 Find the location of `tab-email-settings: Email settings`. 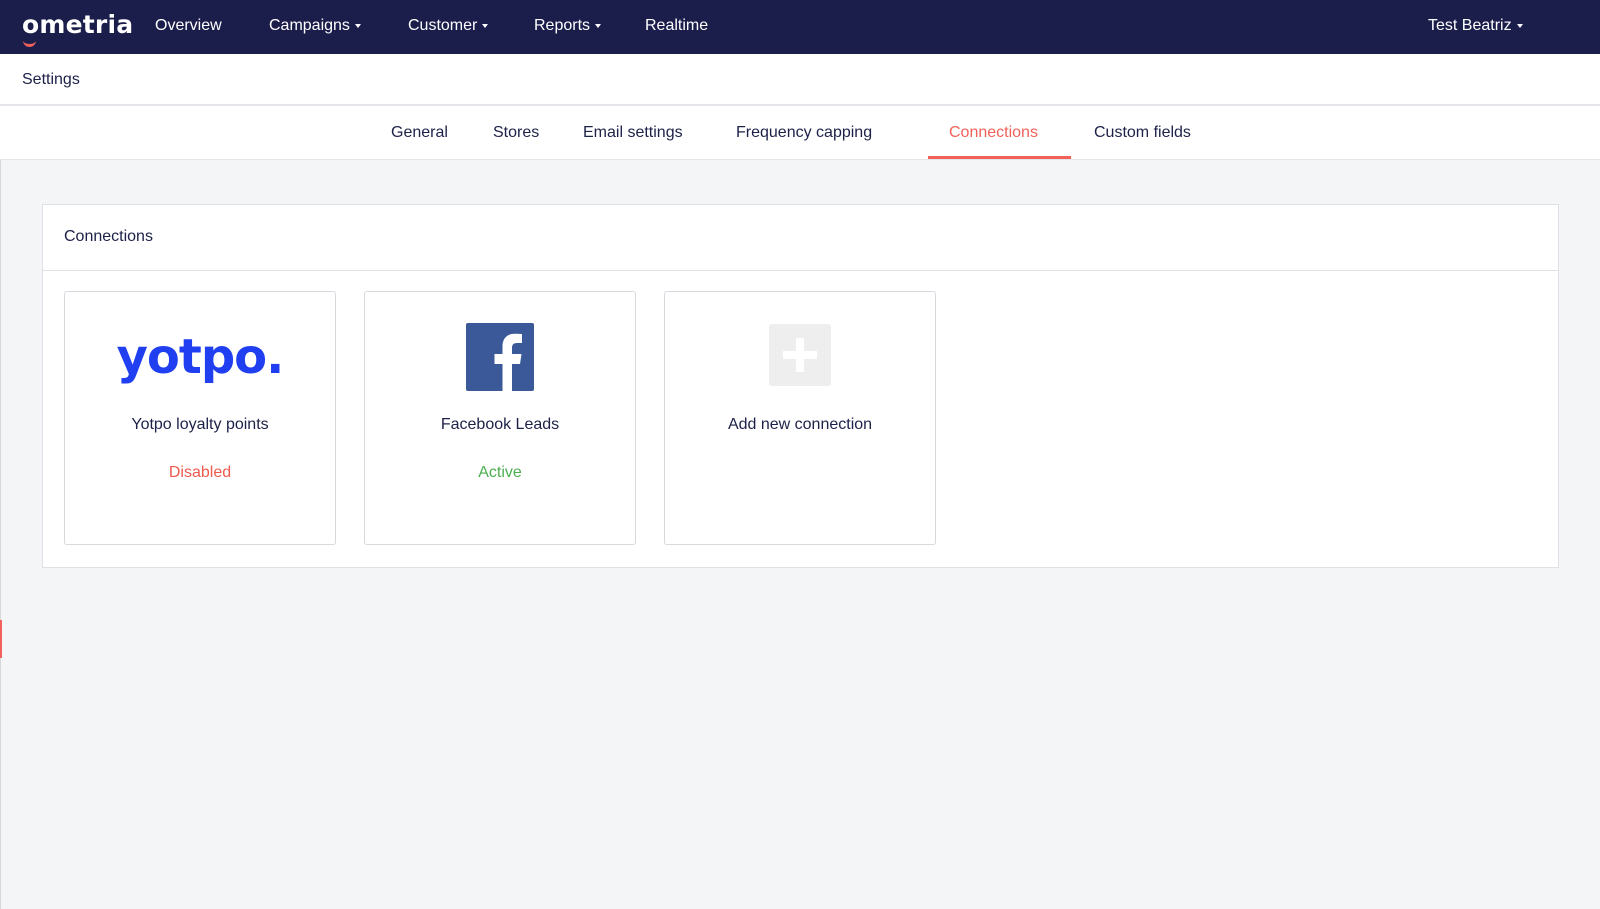

tab-email-settings: Email settings is located at coordinates (633, 133).